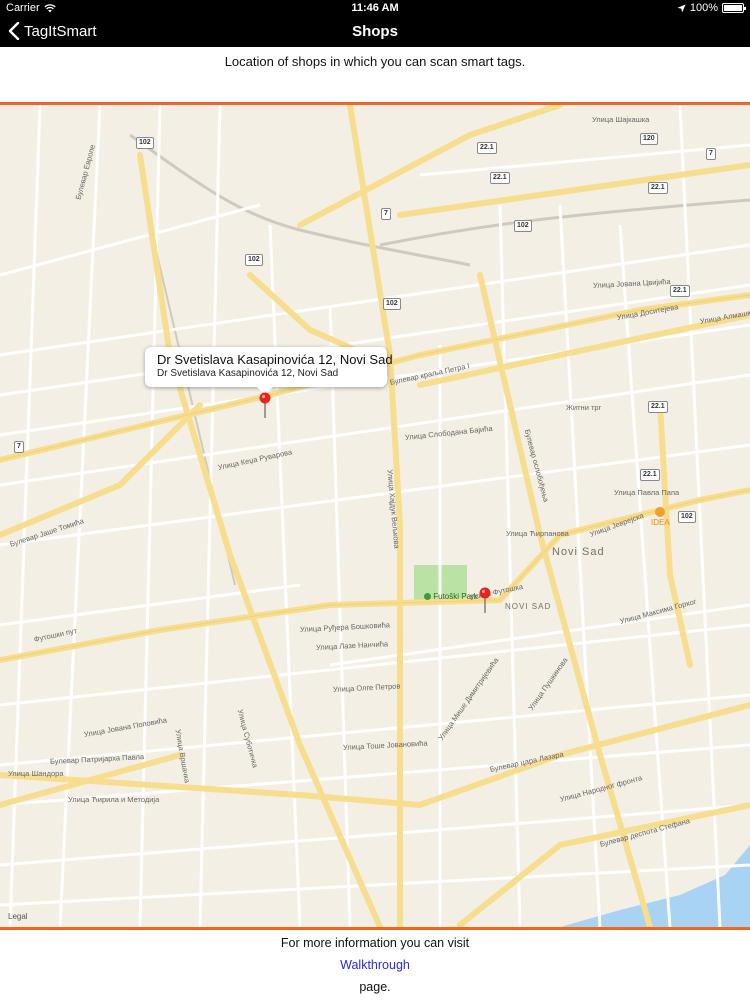  I want to click on park-label: Futoški Park, so click(451, 596).